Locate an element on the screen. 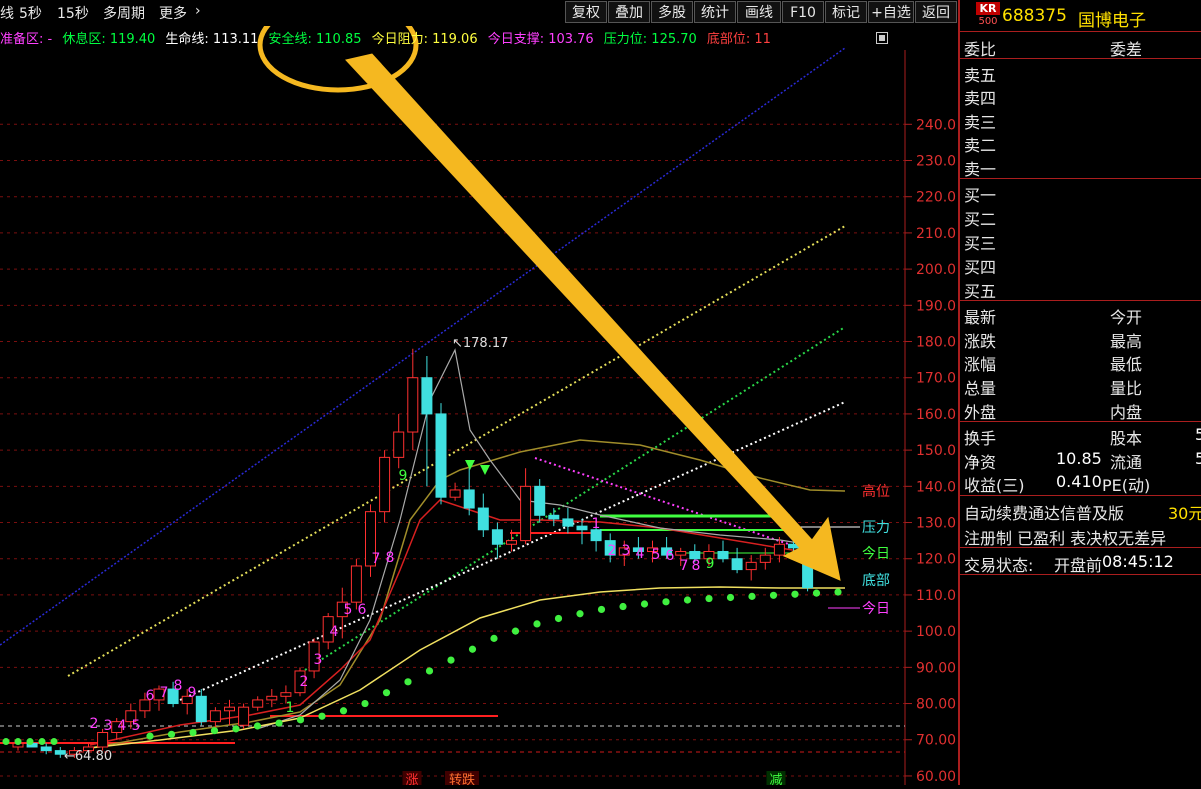  sequence-count-label: 8 is located at coordinates (390, 558).